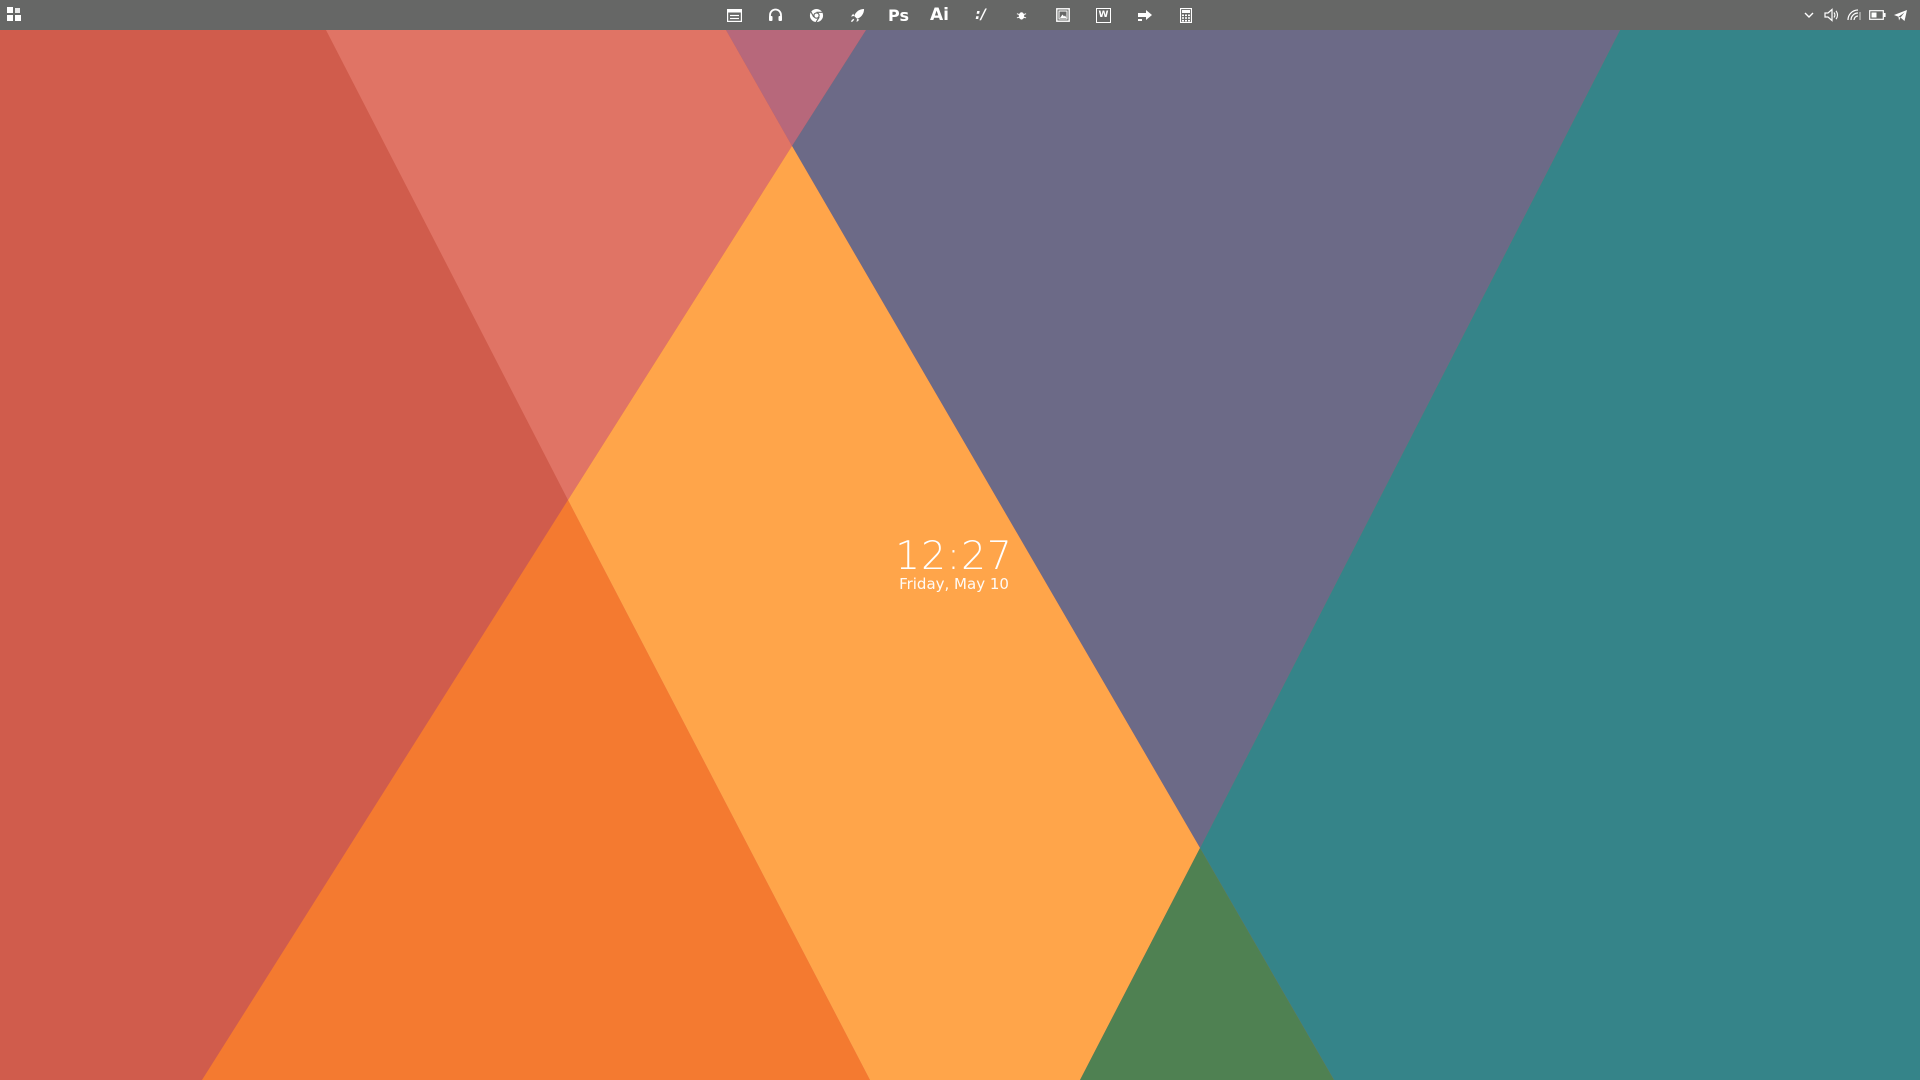  I want to click on desktop-clock: 12:27 Friday, May 10, so click(954, 563).